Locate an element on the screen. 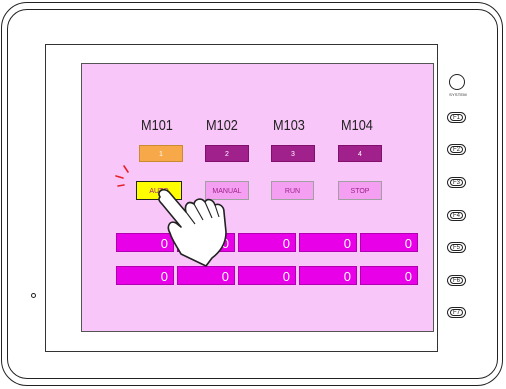  function-key-label: F4 is located at coordinates (456, 215).